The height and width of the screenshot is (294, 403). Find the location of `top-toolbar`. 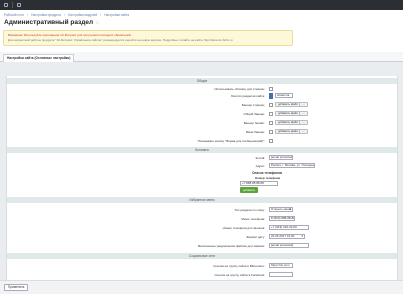

top-toolbar is located at coordinates (201, 5).